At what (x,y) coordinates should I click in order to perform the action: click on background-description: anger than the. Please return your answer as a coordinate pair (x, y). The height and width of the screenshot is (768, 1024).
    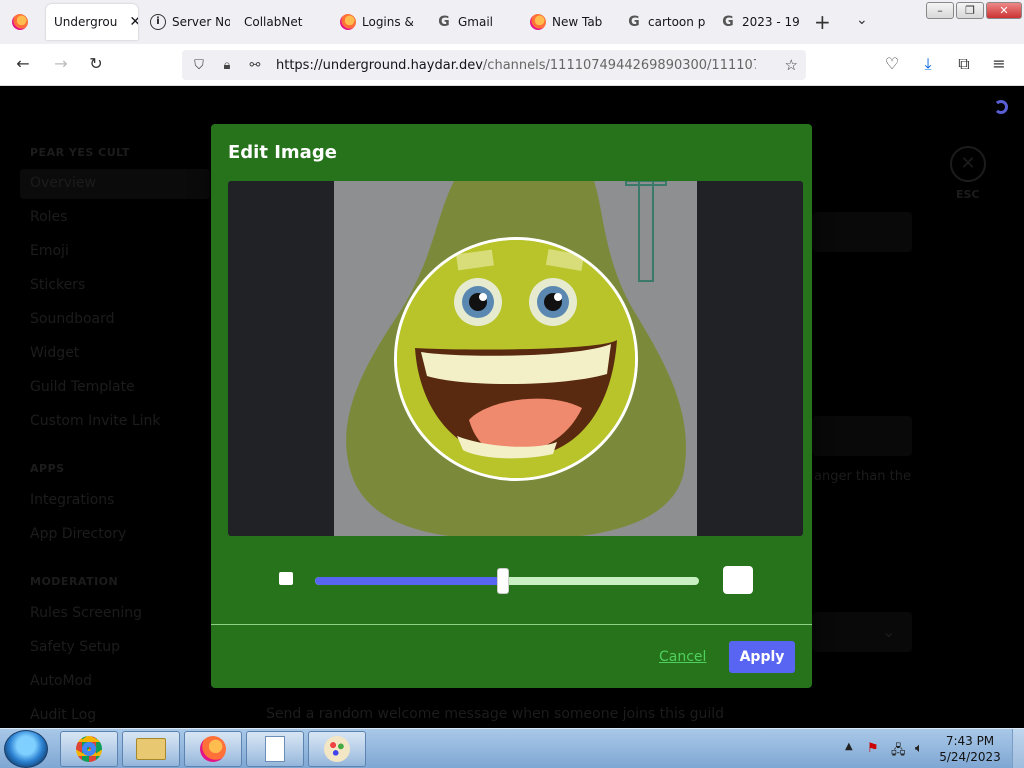
    Looking at the image, I should click on (862, 476).